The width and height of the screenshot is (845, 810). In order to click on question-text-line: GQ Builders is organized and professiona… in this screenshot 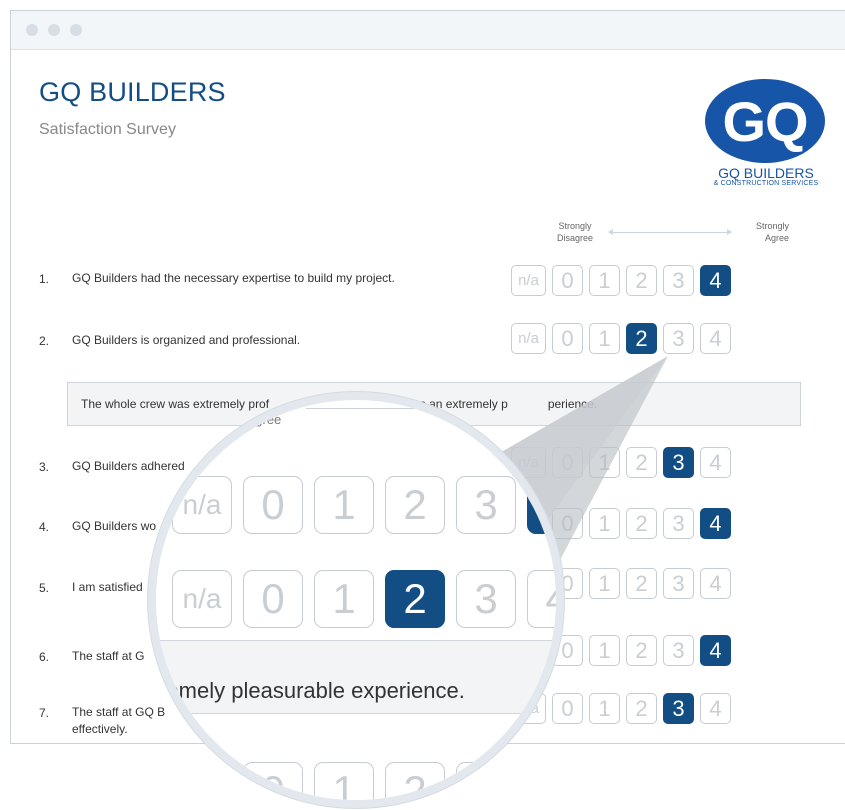, I will do `click(186, 340)`.